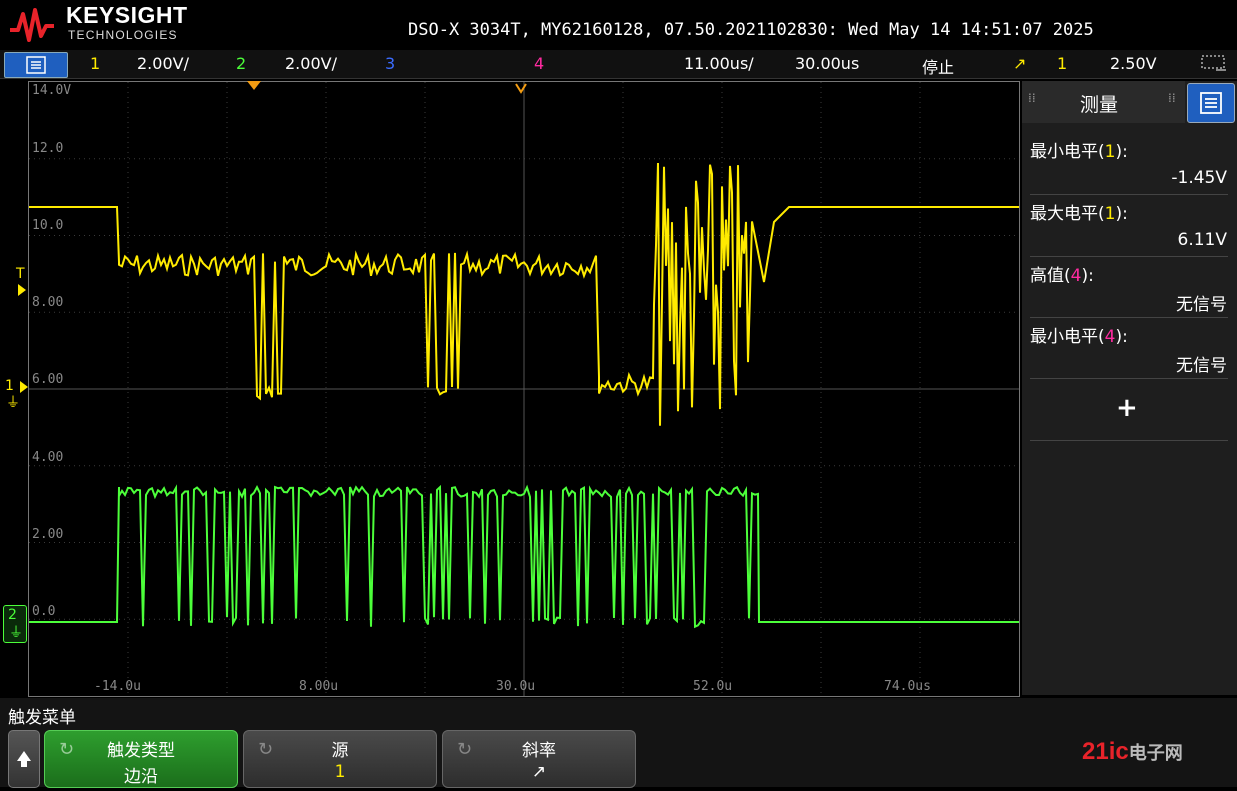  Describe the element at coordinates (1127, 408) in the screenshot. I see `add-measurement-button: +` at that location.